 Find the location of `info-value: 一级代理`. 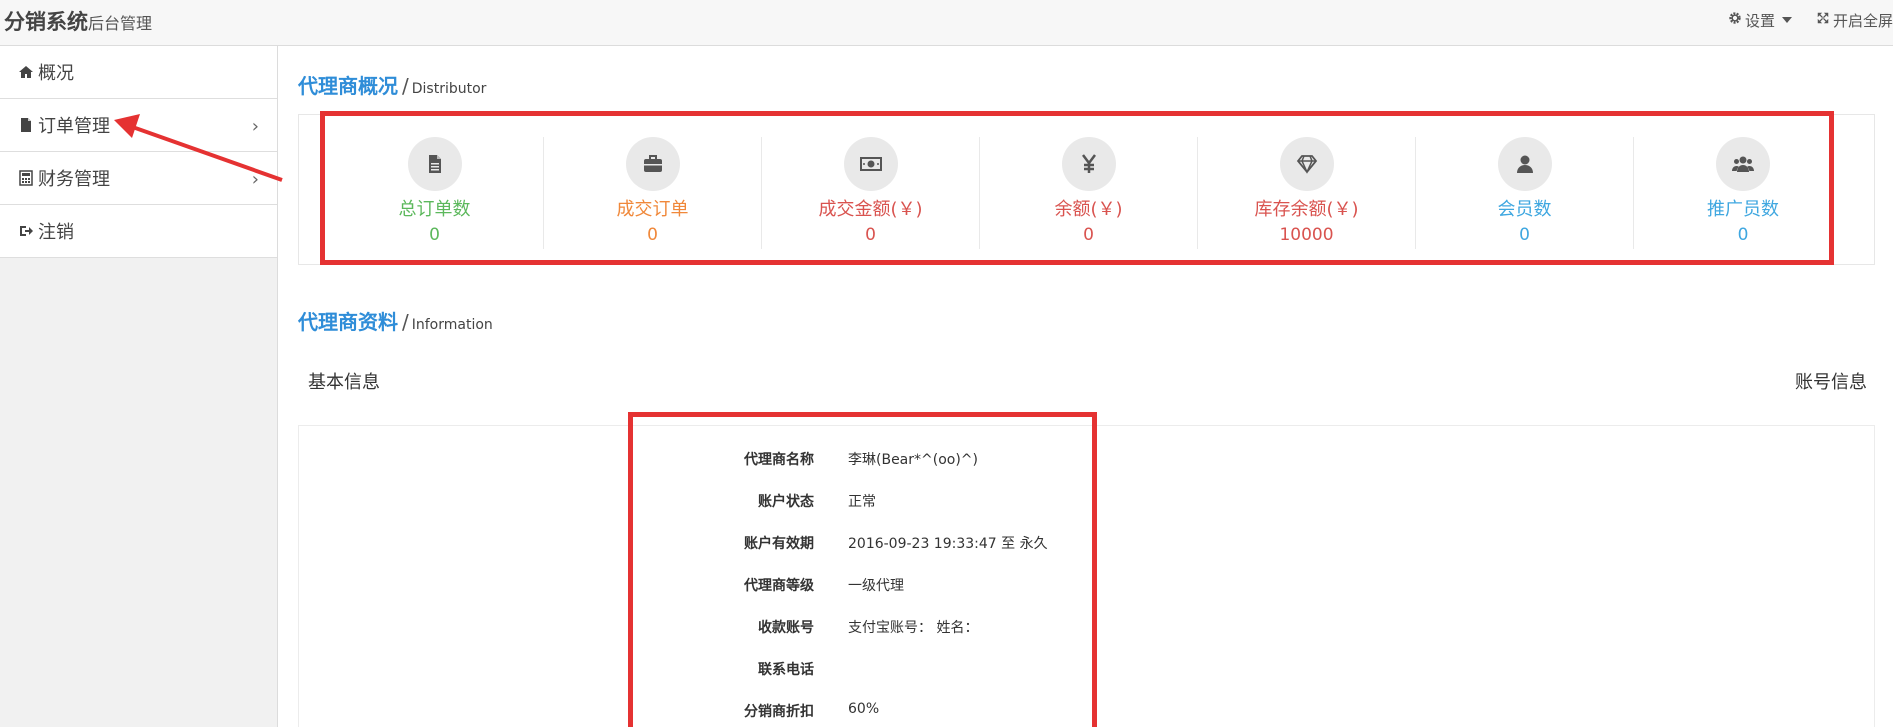

info-value: 一级代理 is located at coordinates (876, 586).